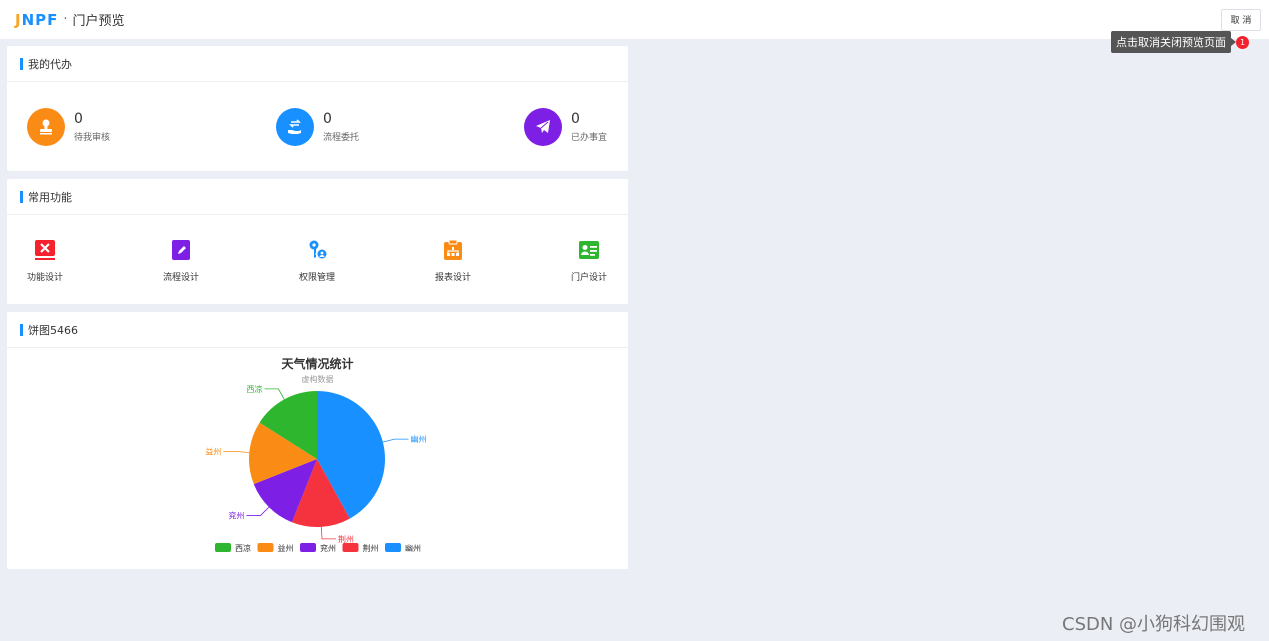 The image size is (1269, 641). What do you see at coordinates (371, 548) in the screenshot?
I see `legend-label: 荆州` at bounding box center [371, 548].